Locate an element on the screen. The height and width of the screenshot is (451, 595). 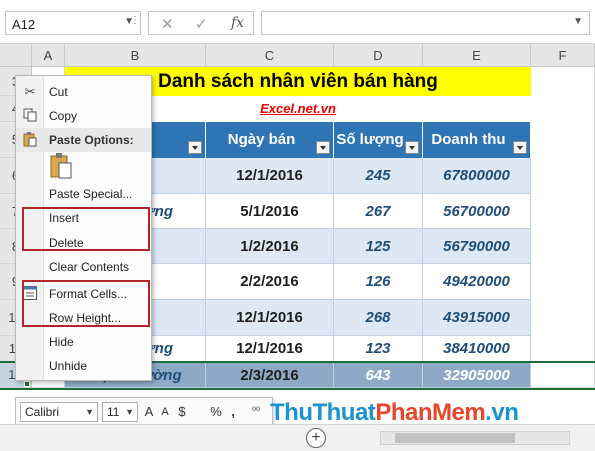
table-cell-qty: 268 is located at coordinates (378, 318).